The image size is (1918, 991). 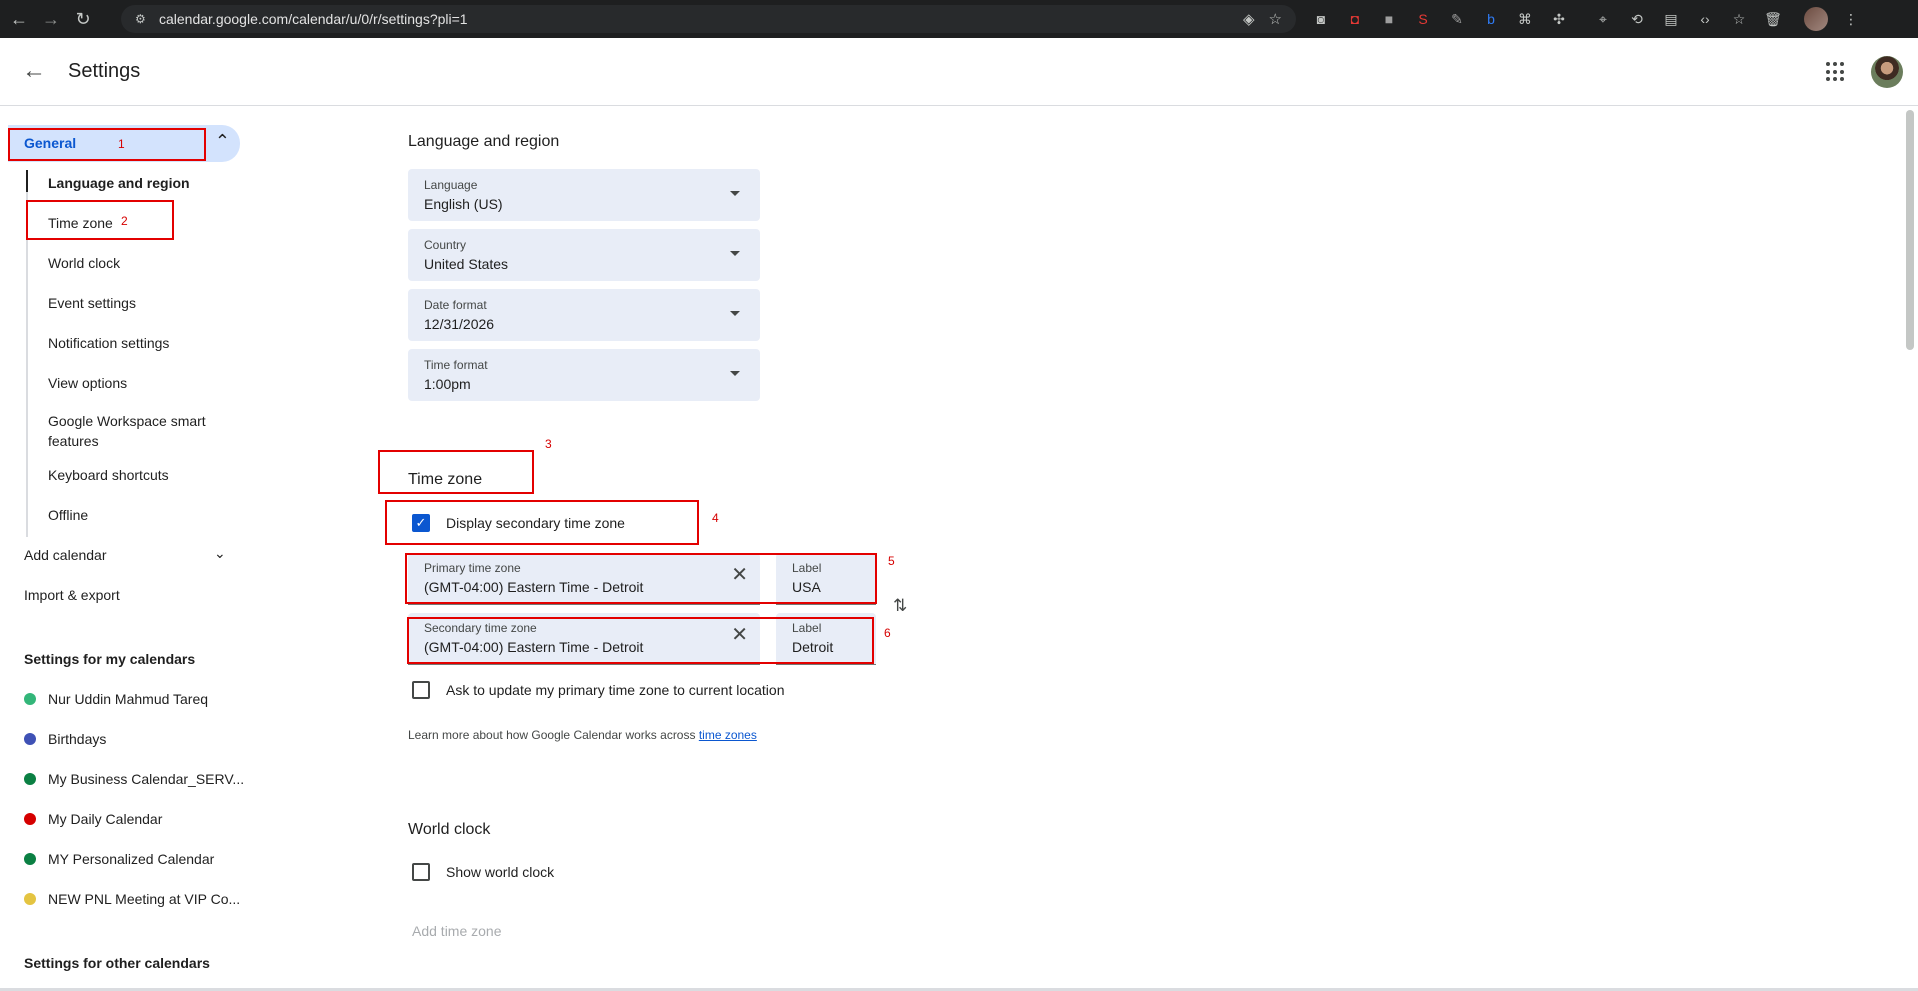 I want to click on location-icon: ⌖, so click(x=1603, y=19).